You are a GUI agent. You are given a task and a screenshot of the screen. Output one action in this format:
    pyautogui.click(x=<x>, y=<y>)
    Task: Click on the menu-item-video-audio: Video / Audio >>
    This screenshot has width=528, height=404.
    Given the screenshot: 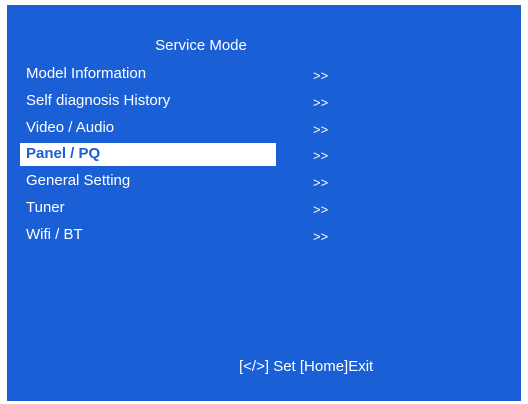 What is the action you would take?
    pyautogui.click(x=185, y=129)
    